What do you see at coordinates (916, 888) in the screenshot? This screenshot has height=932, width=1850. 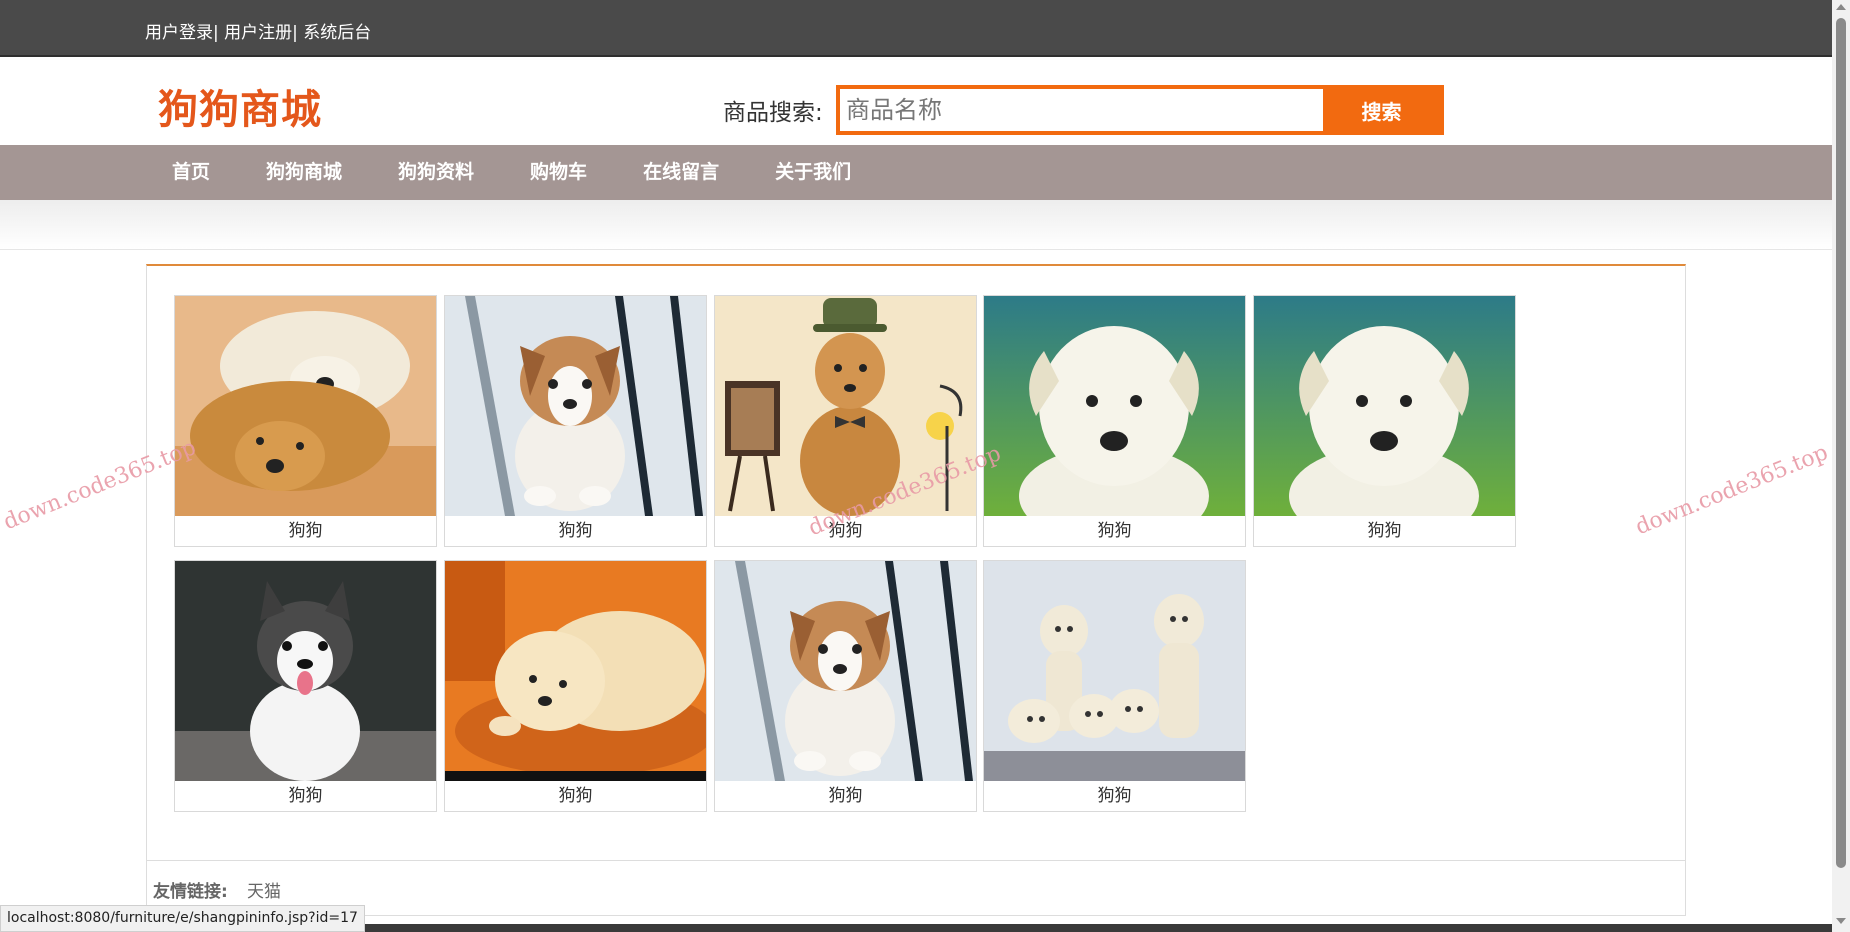 I see `friend-links: 友情链接: 天猫` at bounding box center [916, 888].